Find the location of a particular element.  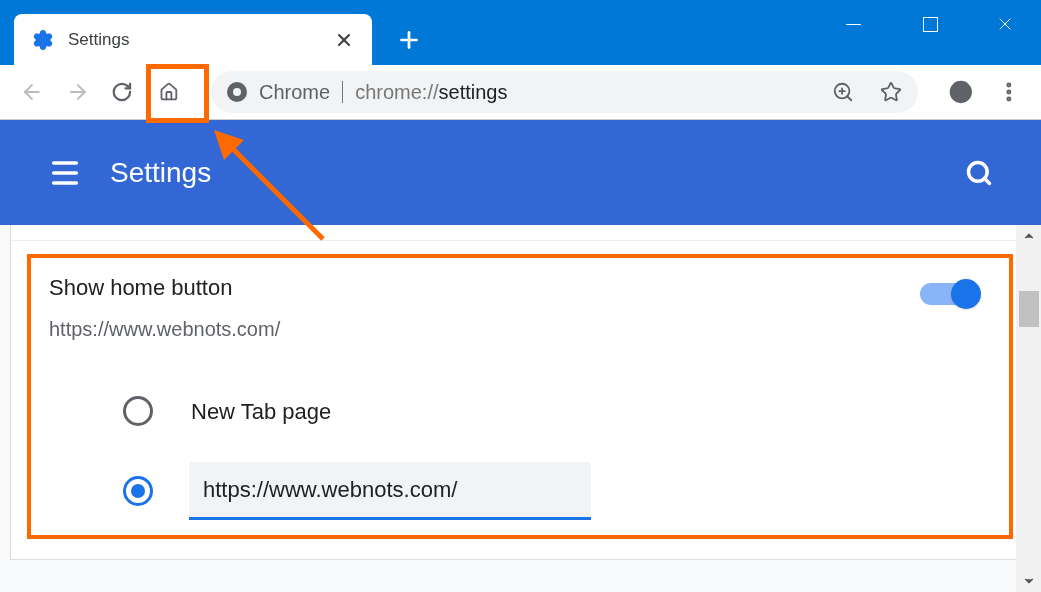

reload-icon is located at coordinates (122, 92).